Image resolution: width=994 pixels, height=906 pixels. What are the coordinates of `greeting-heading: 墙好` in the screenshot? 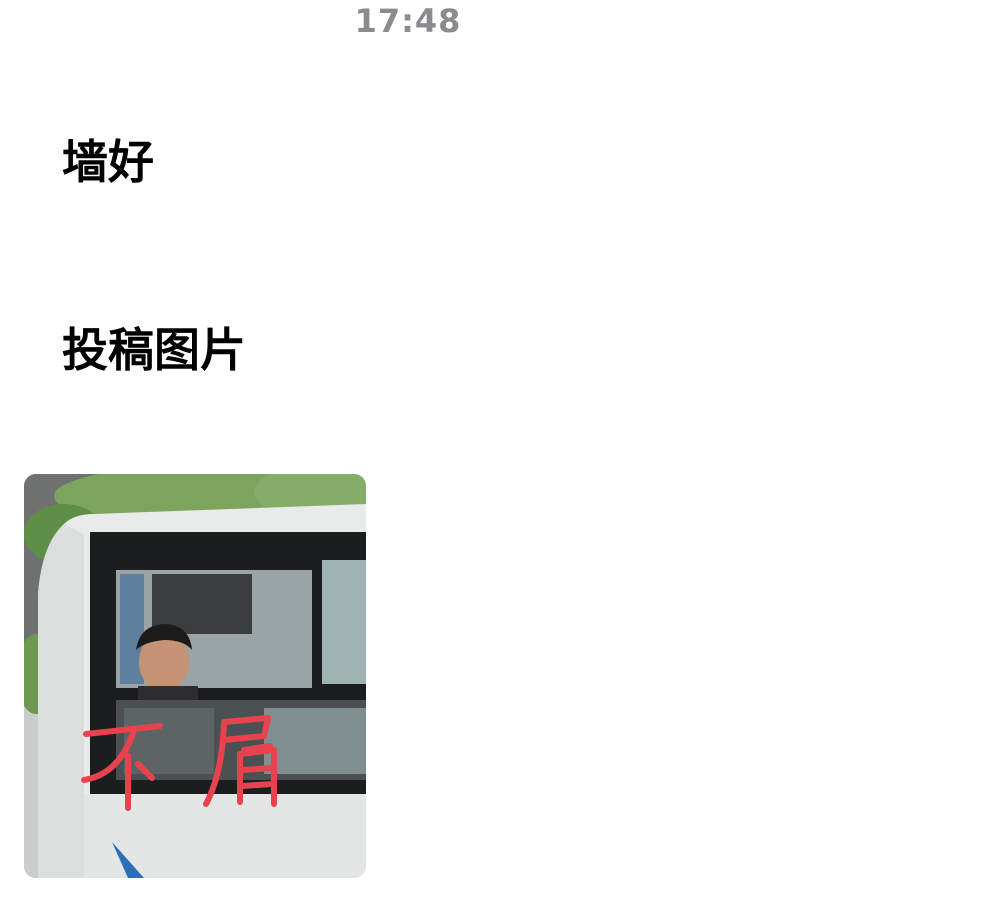 It's located at (108, 162).